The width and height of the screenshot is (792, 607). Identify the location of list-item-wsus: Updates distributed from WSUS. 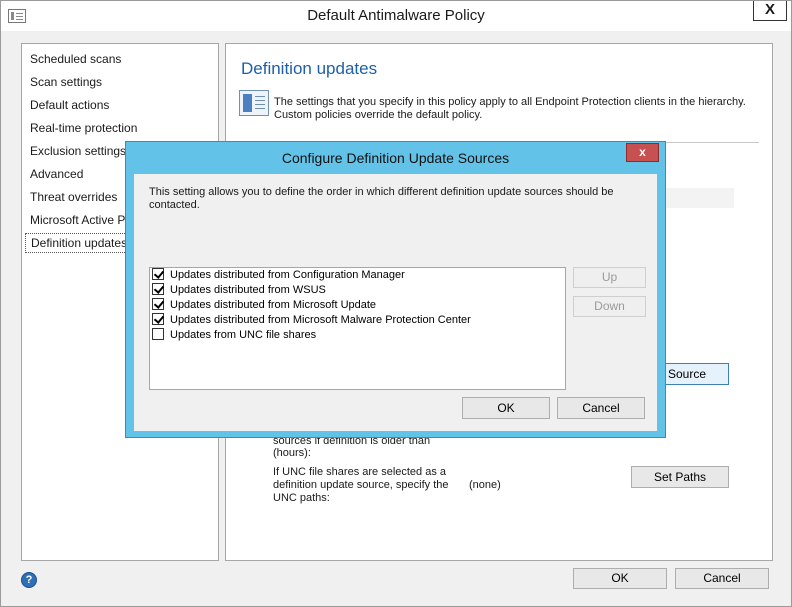
(239, 290).